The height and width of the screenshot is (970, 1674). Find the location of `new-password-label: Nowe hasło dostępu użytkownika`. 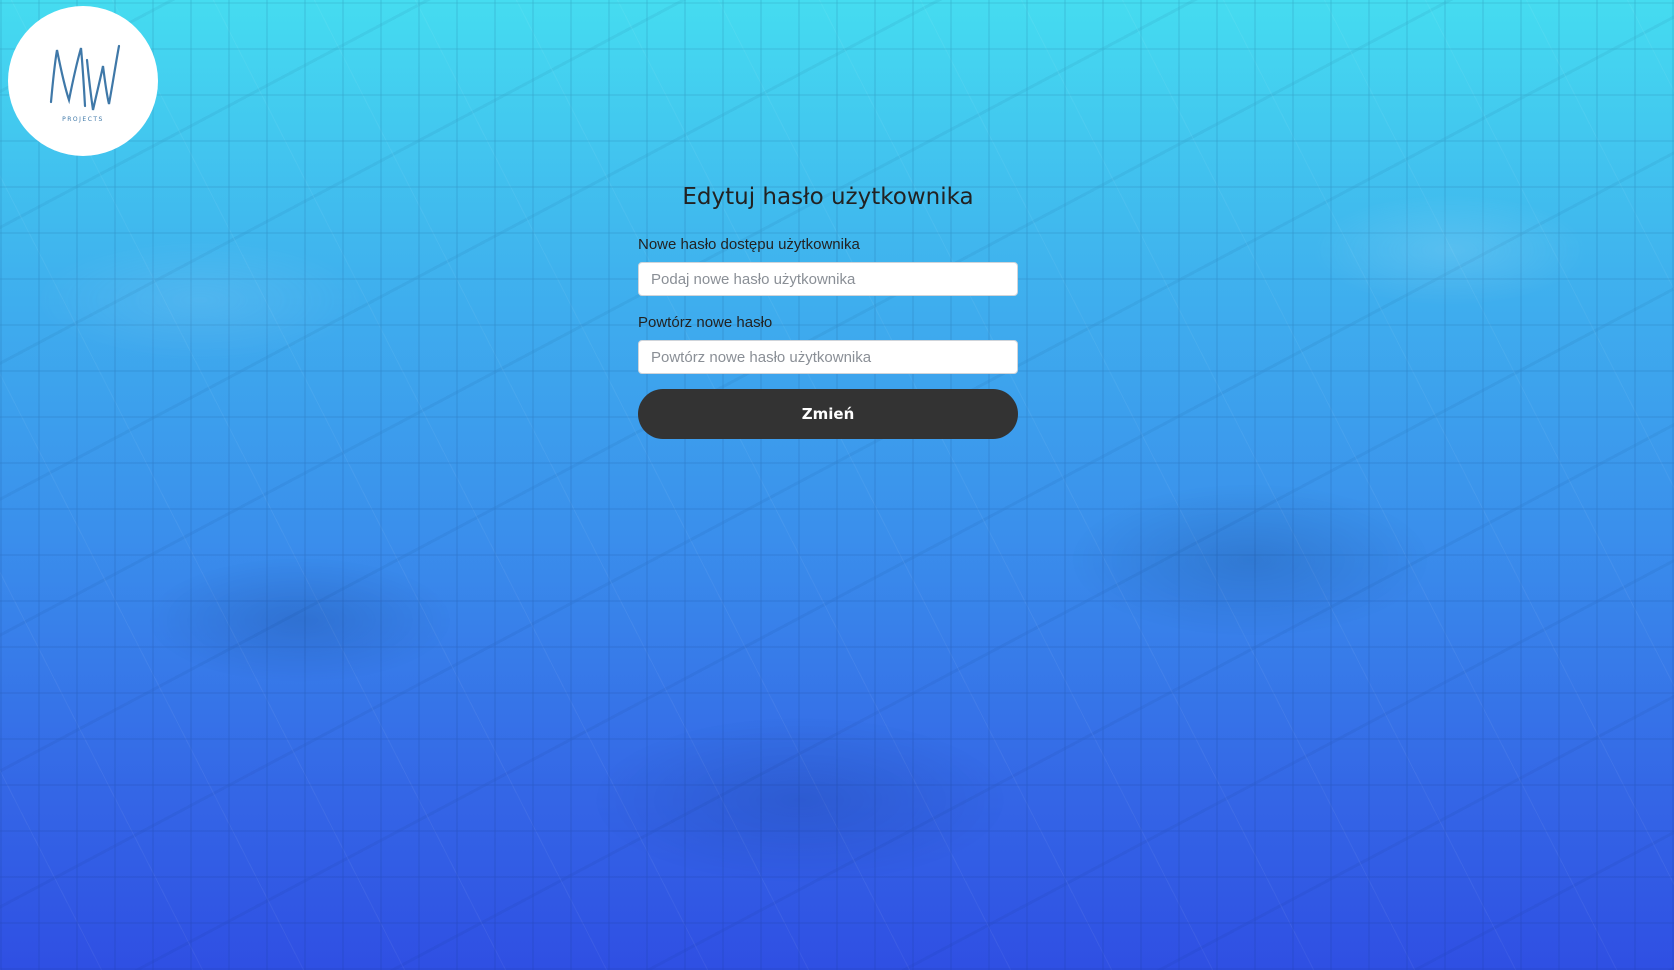

new-password-label: Nowe hasło dostępu użytkownika is located at coordinates (749, 244).